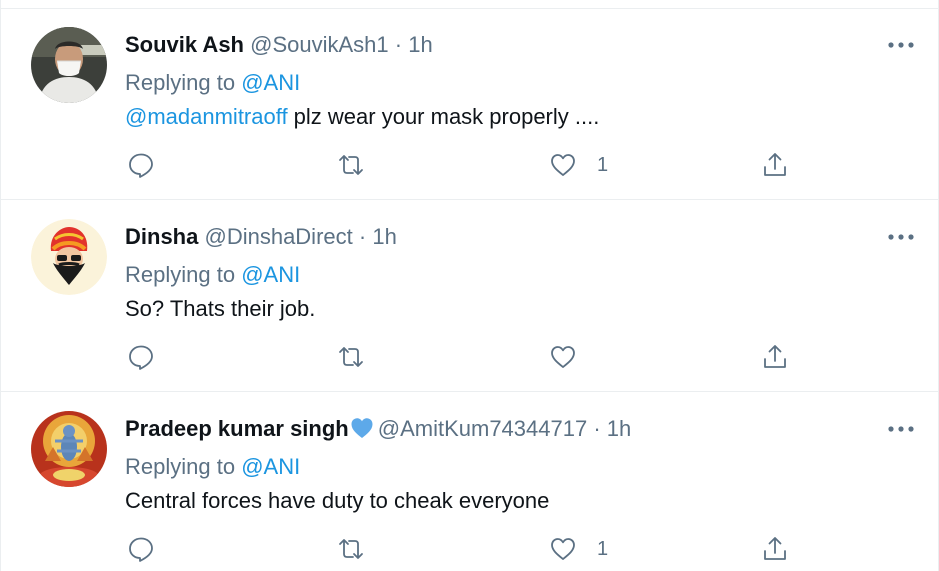 This screenshot has height=571, width=939. Describe the element at coordinates (278, 236) in the screenshot. I see `user-handle: @DinshaDirect` at that location.